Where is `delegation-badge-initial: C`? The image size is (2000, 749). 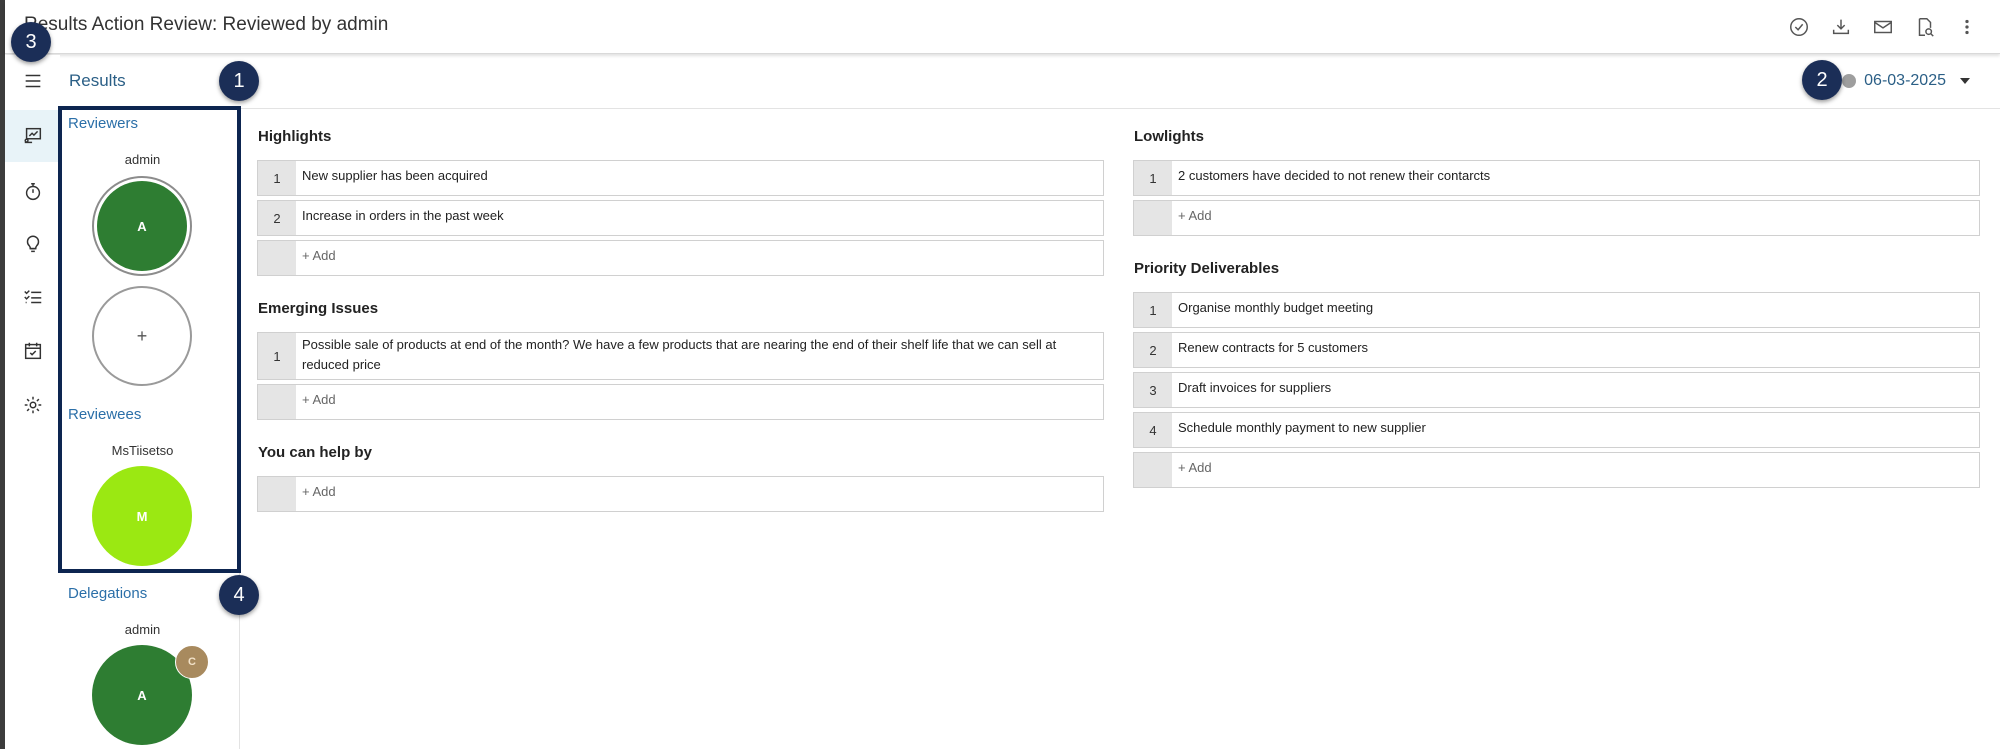 delegation-badge-initial: C is located at coordinates (192, 662).